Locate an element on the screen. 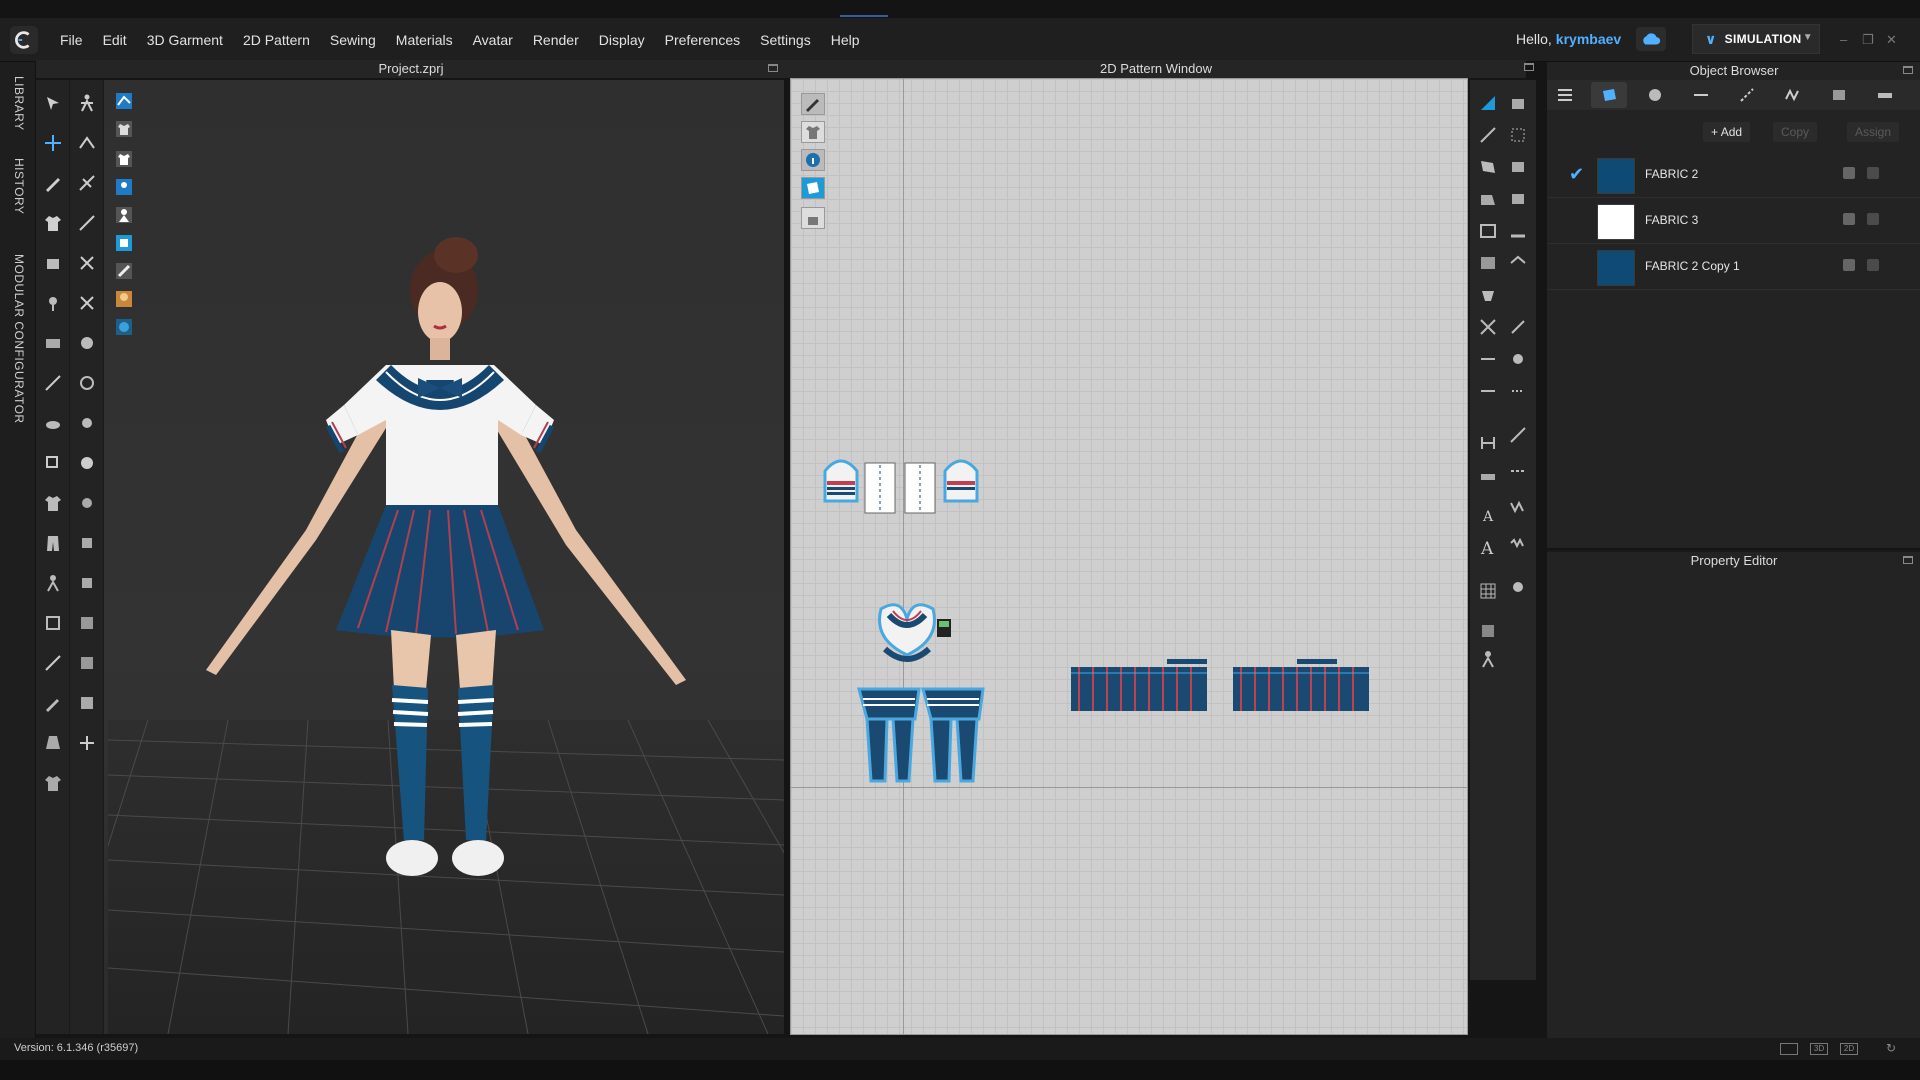 This screenshot has width=1920, height=1080. display-shirt-icon is located at coordinates (124, 159).